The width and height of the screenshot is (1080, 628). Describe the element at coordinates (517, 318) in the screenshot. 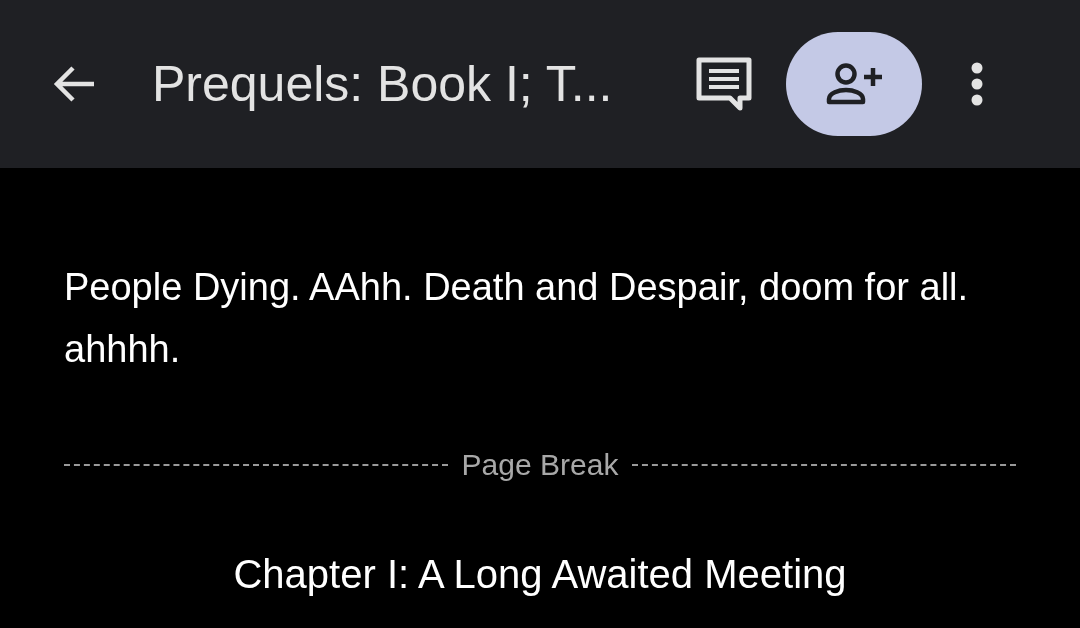

I see `body-paragraph: People Dying. AAhh. Death and Despair, doom for all. ahhhh.` at that location.